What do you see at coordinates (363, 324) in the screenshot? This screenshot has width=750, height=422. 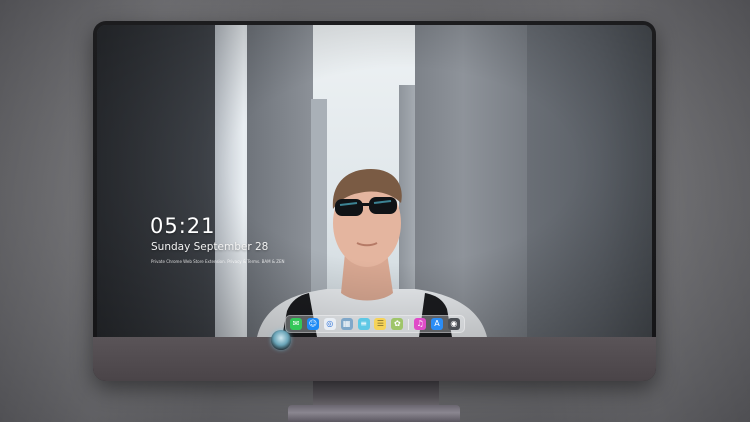 I see `reminders-icon: ≡` at bounding box center [363, 324].